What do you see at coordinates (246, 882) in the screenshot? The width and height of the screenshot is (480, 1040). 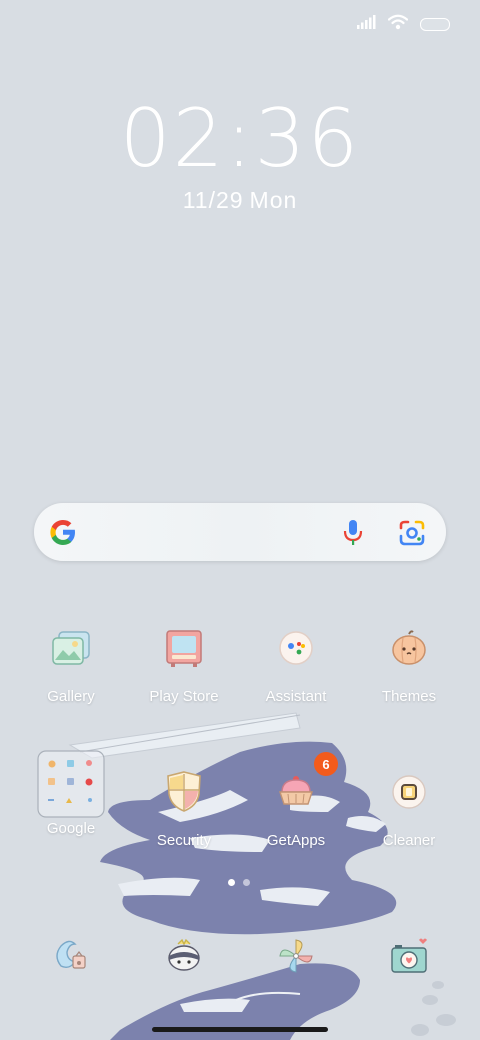 I see `page-dot` at bounding box center [246, 882].